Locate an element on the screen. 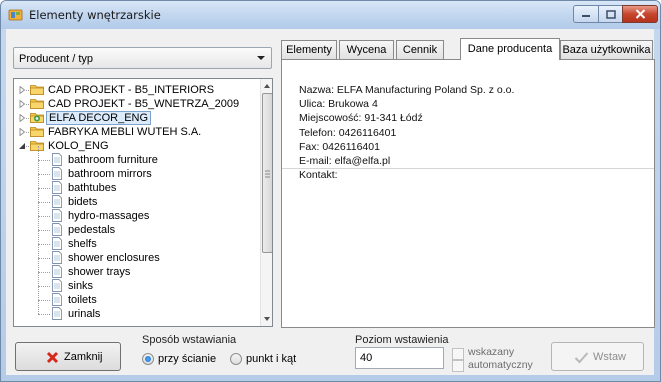 This screenshot has width=661, height=382. tree-category-item: bidets is located at coordinates (136, 198).